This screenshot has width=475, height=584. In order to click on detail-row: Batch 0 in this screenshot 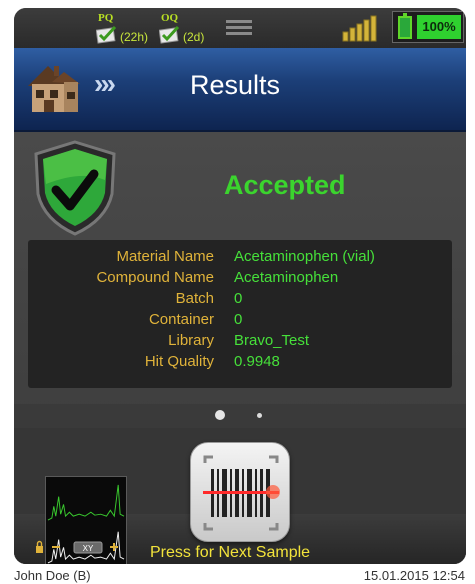, I will do `click(240, 300)`.